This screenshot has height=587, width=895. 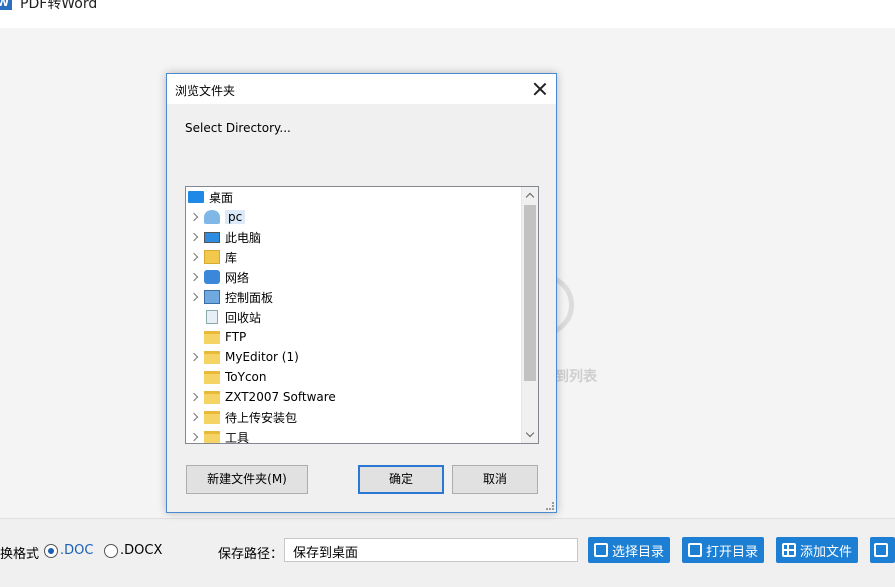 What do you see at coordinates (530, 195) in the screenshot?
I see `scroll-up-icon` at bounding box center [530, 195].